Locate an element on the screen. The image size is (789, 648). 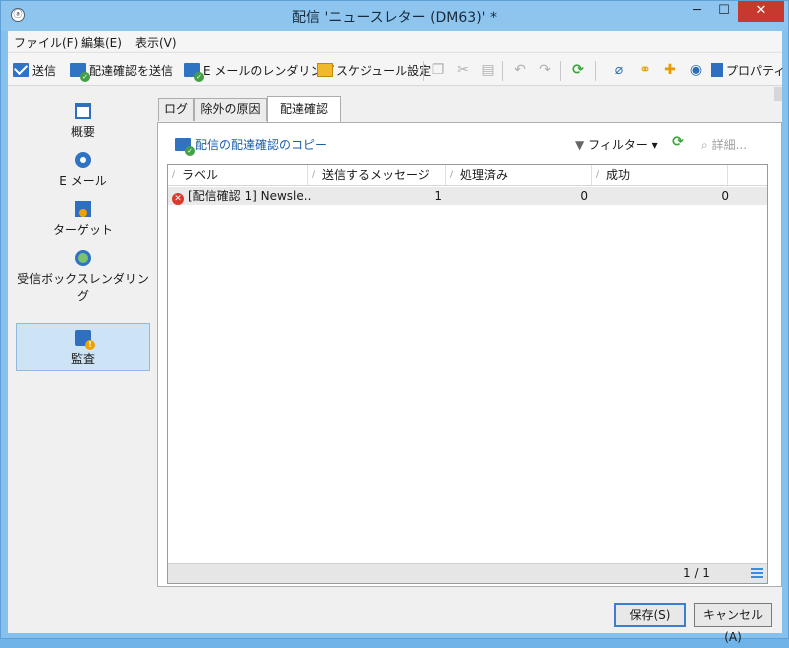
tracking-icon: ◉ is located at coordinates (696, 70).